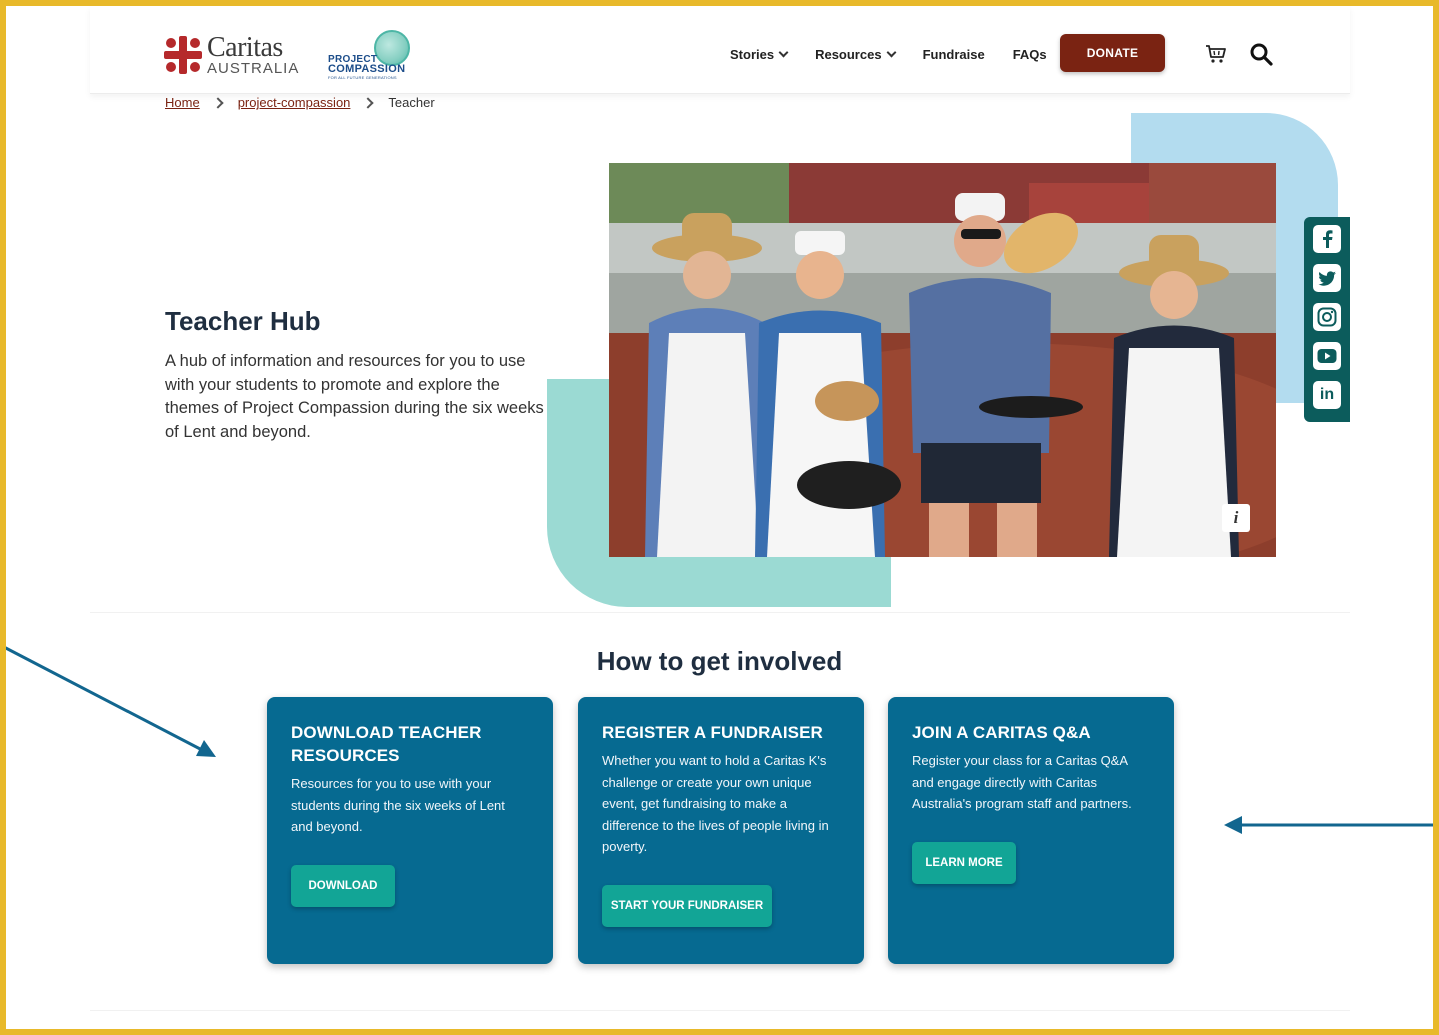 The image size is (1439, 1035). I want to click on start-fundraiser-button: START YOUR FUNDRAISER, so click(687, 906).